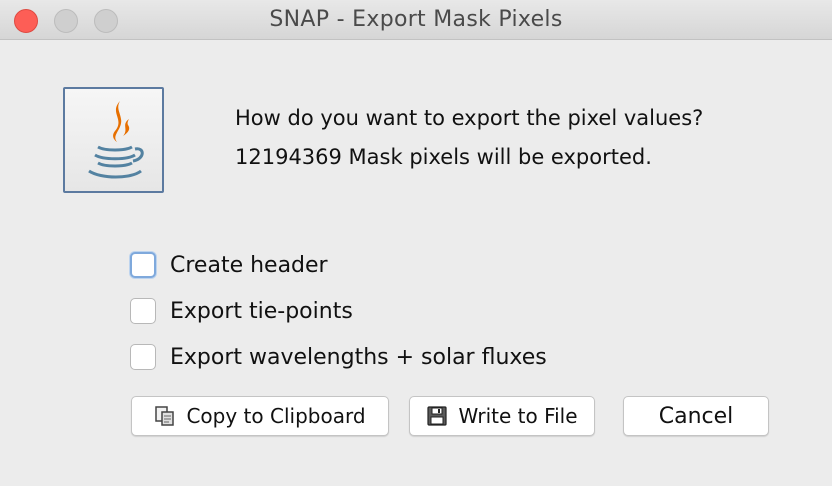 Image resolution: width=832 pixels, height=486 pixels. I want to click on export-tie-points-checkbox, so click(143, 311).